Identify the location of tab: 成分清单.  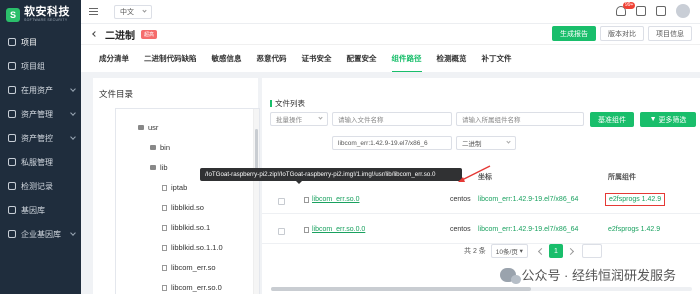
(114, 59).